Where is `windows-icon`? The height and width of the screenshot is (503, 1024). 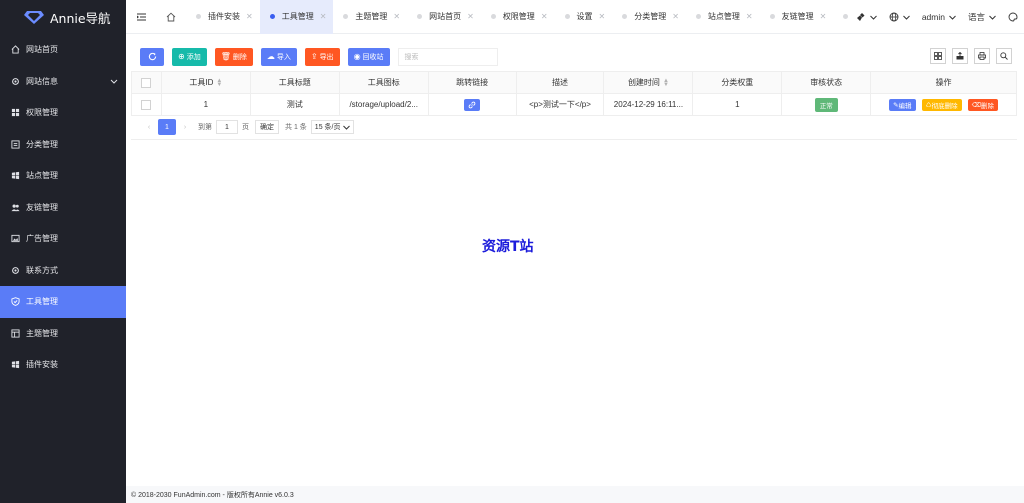 windows-icon is located at coordinates (15, 175).